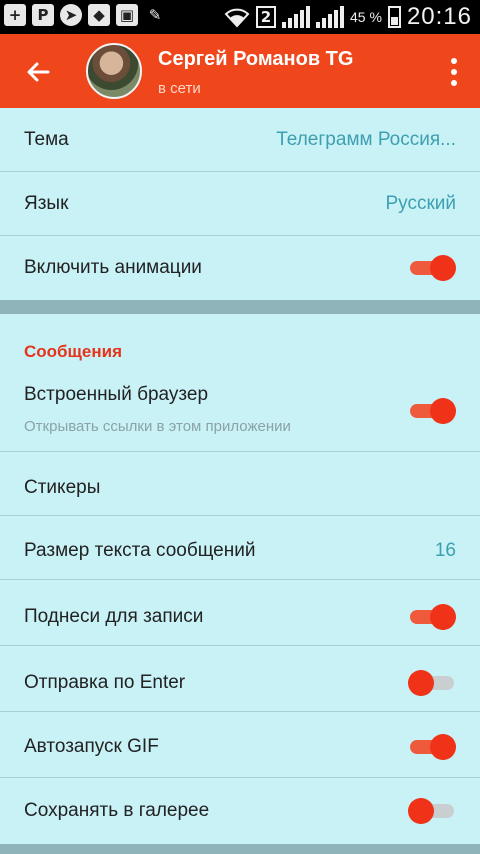 The width and height of the screenshot is (480, 854). I want to click on browser-label: Встроенный браузер, so click(116, 394).